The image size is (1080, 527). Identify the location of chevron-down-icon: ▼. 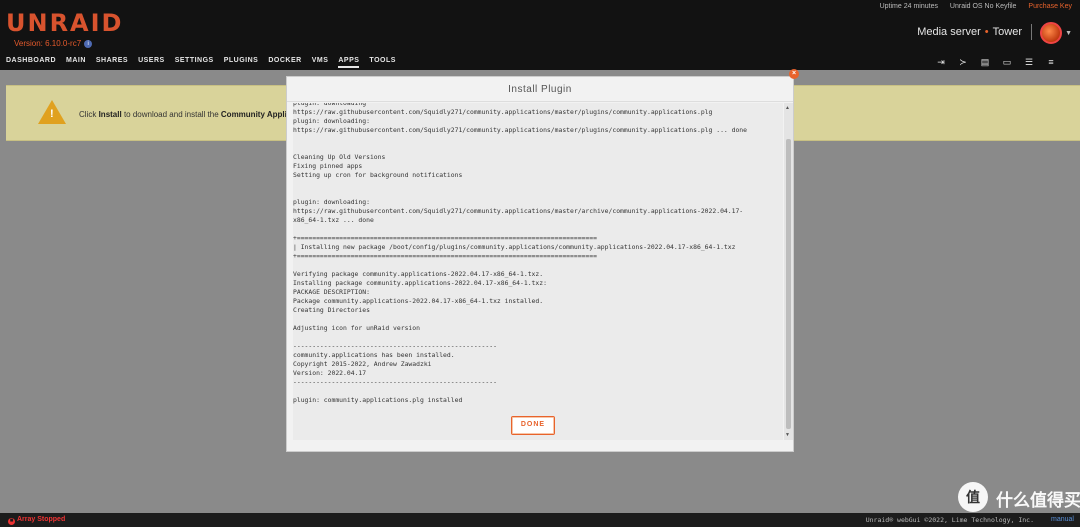
(1068, 33).